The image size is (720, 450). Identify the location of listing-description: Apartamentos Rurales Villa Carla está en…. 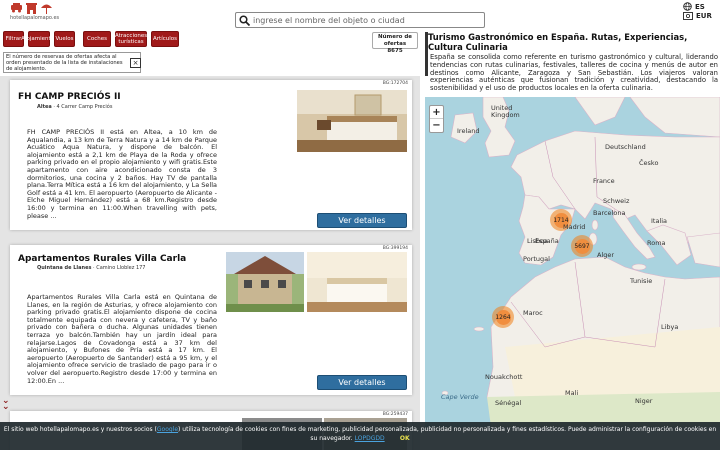
(122, 339).